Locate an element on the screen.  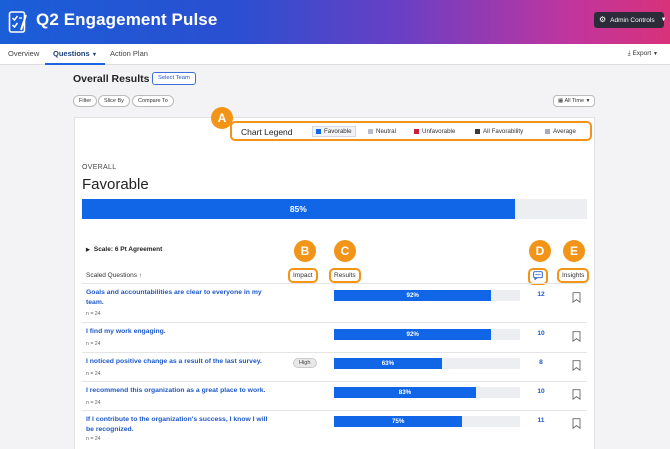
tab-overview: Overview is located at coordinates (23, 54).